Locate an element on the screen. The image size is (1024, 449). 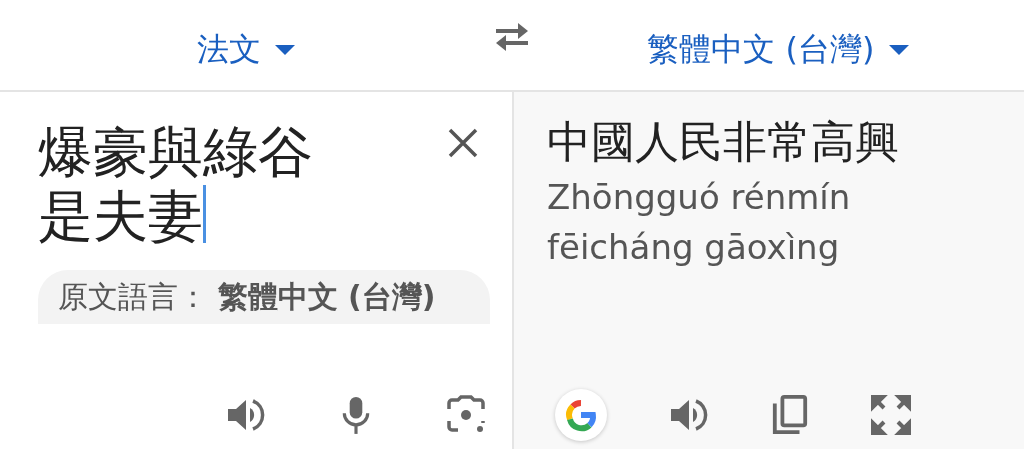
input-field: 爆豪與綠谷是夫妻 is located at coordinates (198, 184).